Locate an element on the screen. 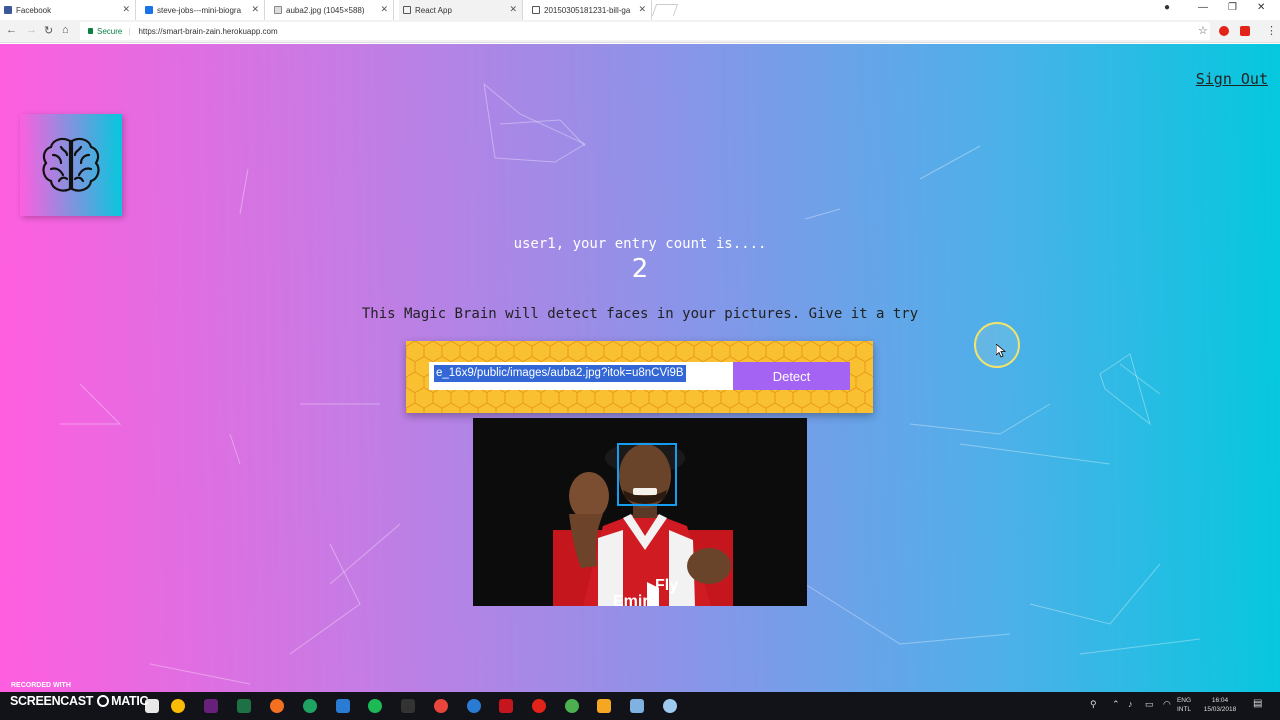  tab-facebook: Facebook ✕ is located at coordinates (68, 10).